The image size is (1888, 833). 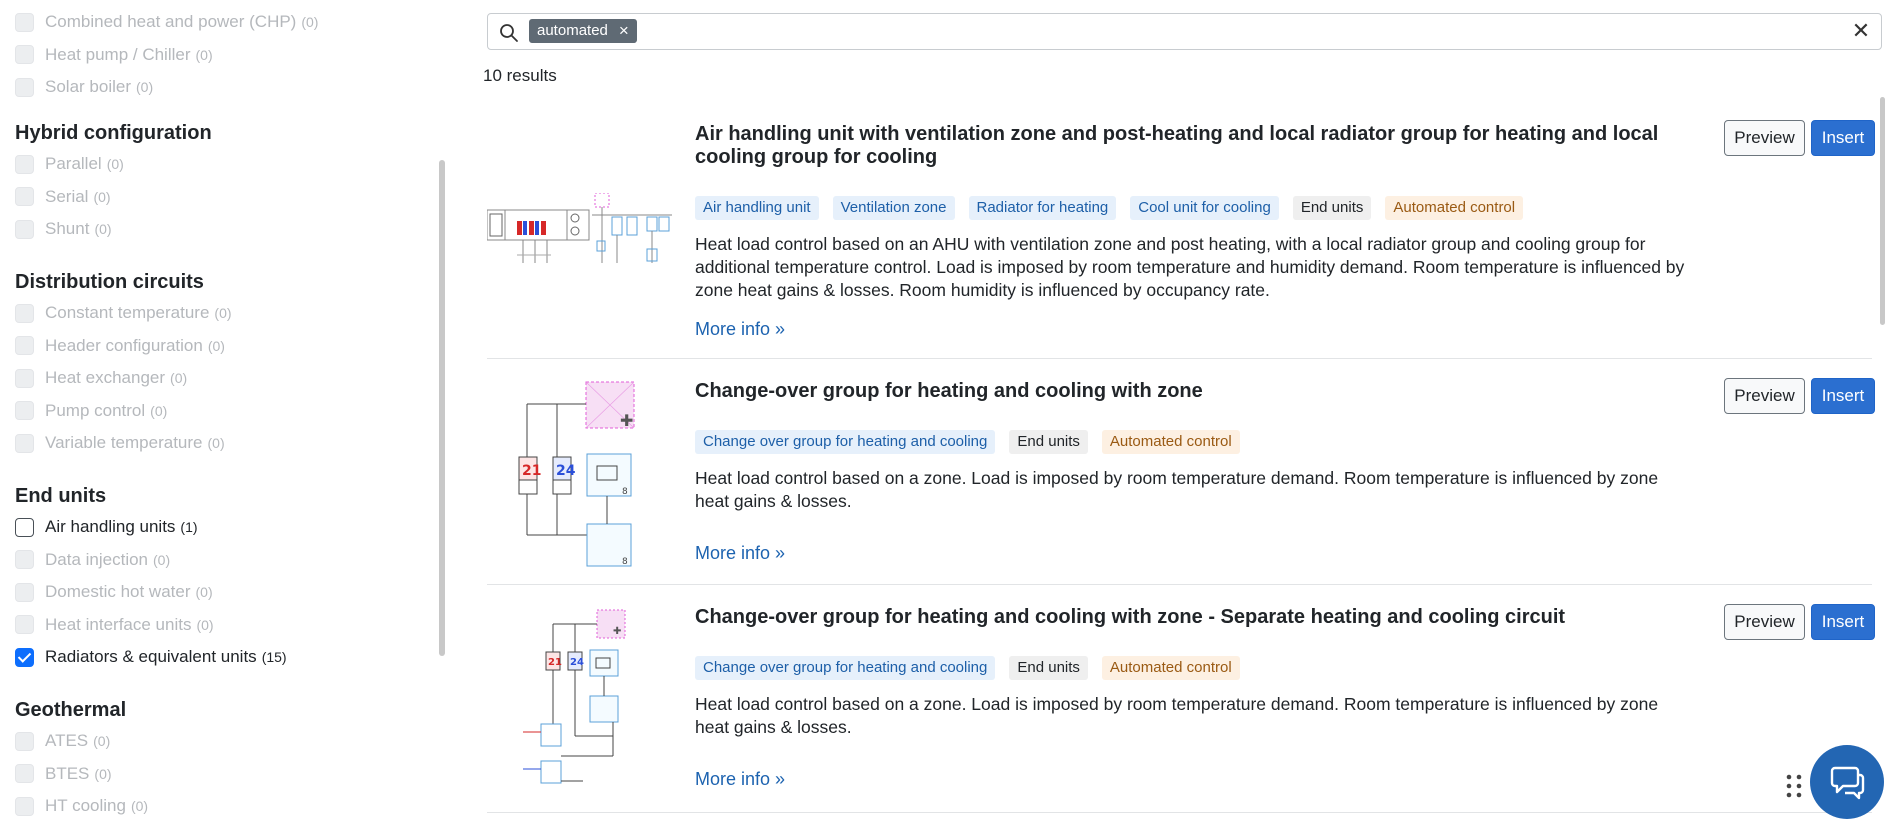 I want to click on filter-option: Constant temperature (0), so click(x=123, y=313).